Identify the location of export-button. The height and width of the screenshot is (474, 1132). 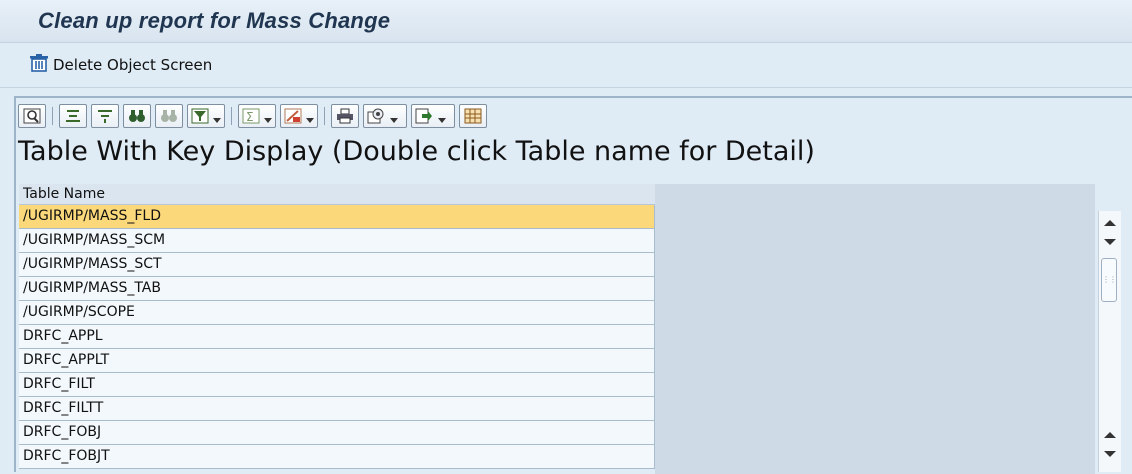
(433, 116).